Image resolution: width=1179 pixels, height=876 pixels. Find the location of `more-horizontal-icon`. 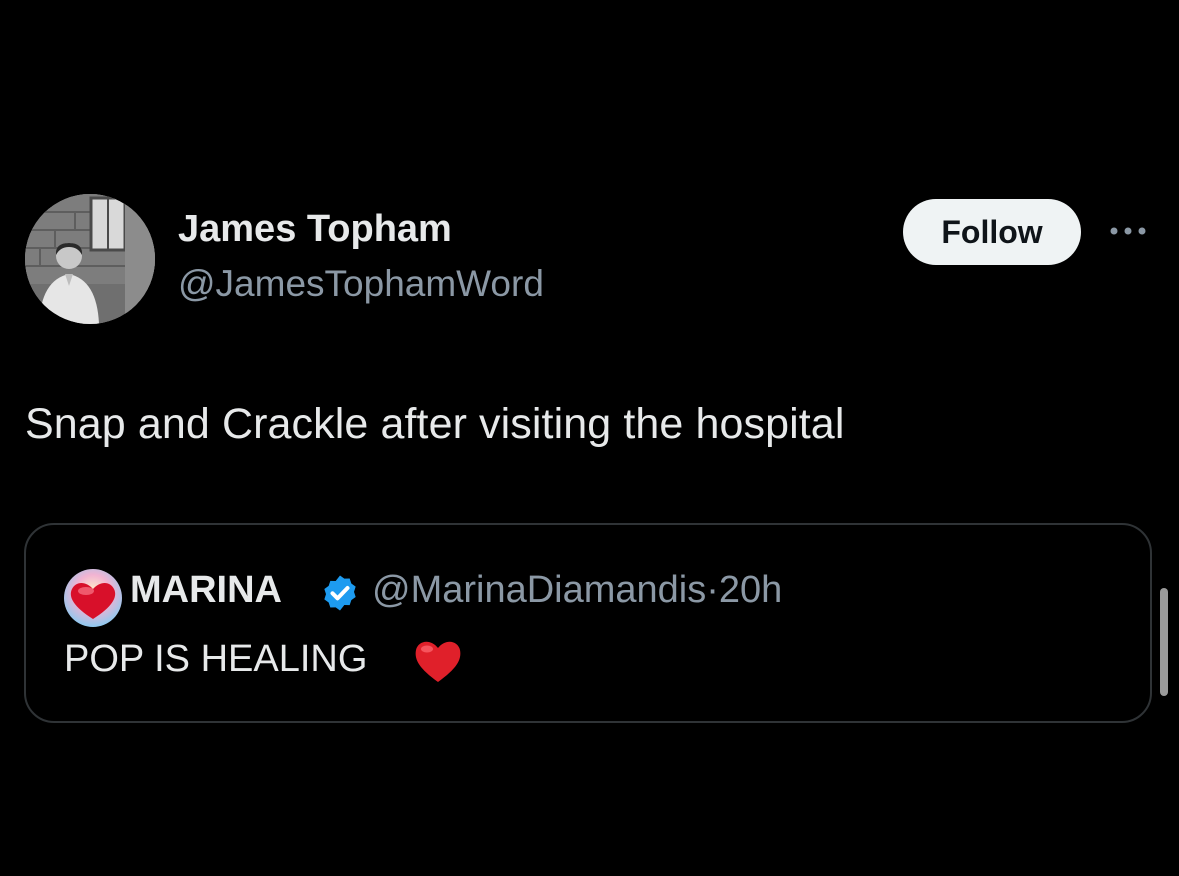

more-horizontal-icon is located at coordinates (1128, 231).